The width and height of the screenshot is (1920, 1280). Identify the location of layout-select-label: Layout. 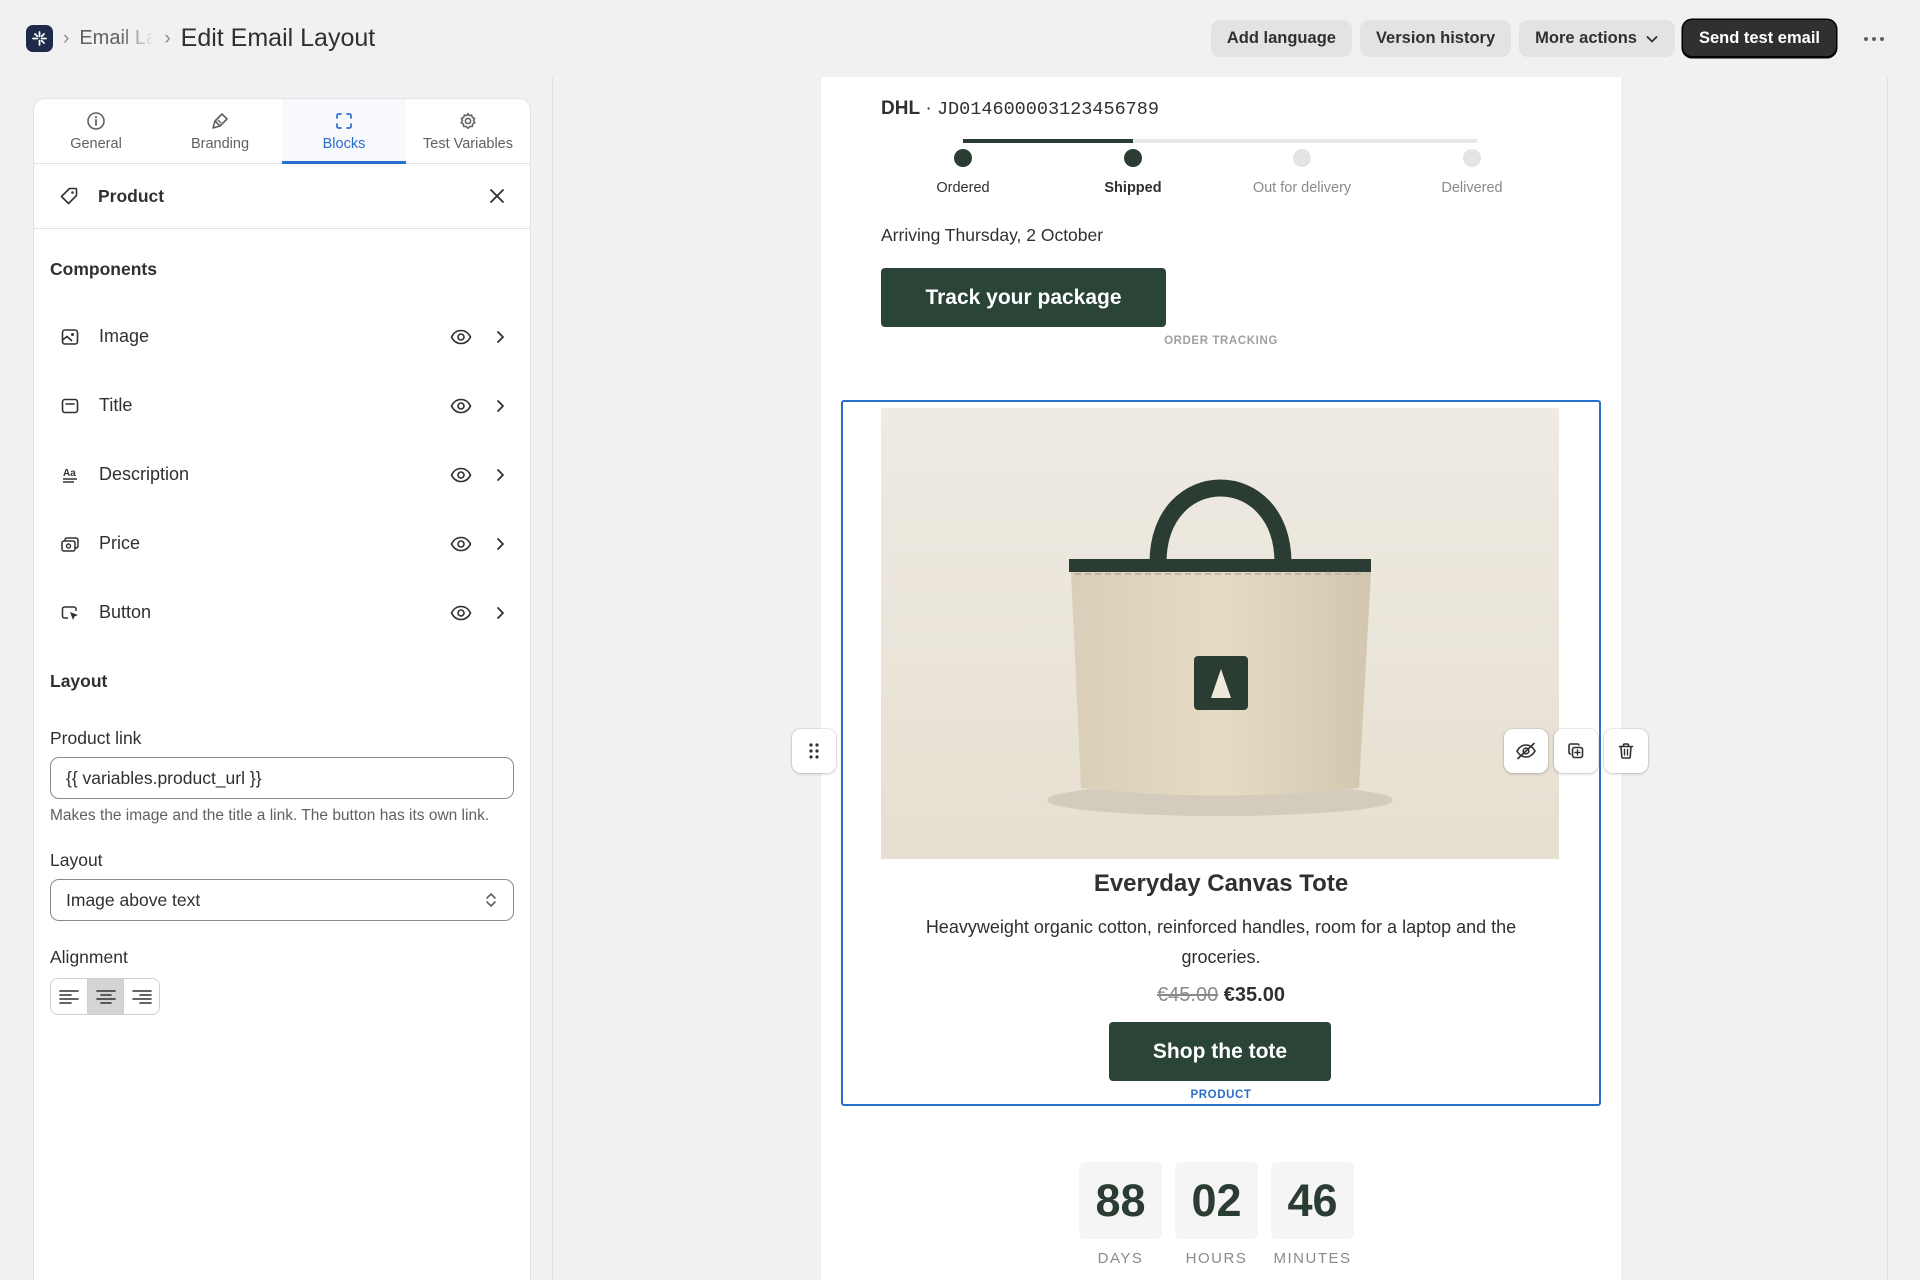
(76, 860).